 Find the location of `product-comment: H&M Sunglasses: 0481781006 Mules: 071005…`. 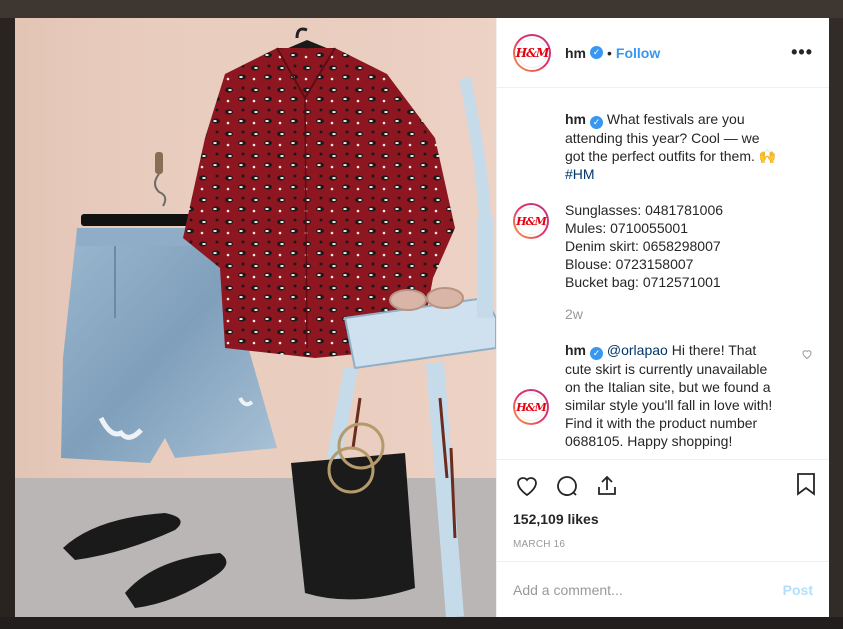

product-comment: H&M Sunglasses: 0481781006 Mules: 071005… is located at coordinates (663, 262).